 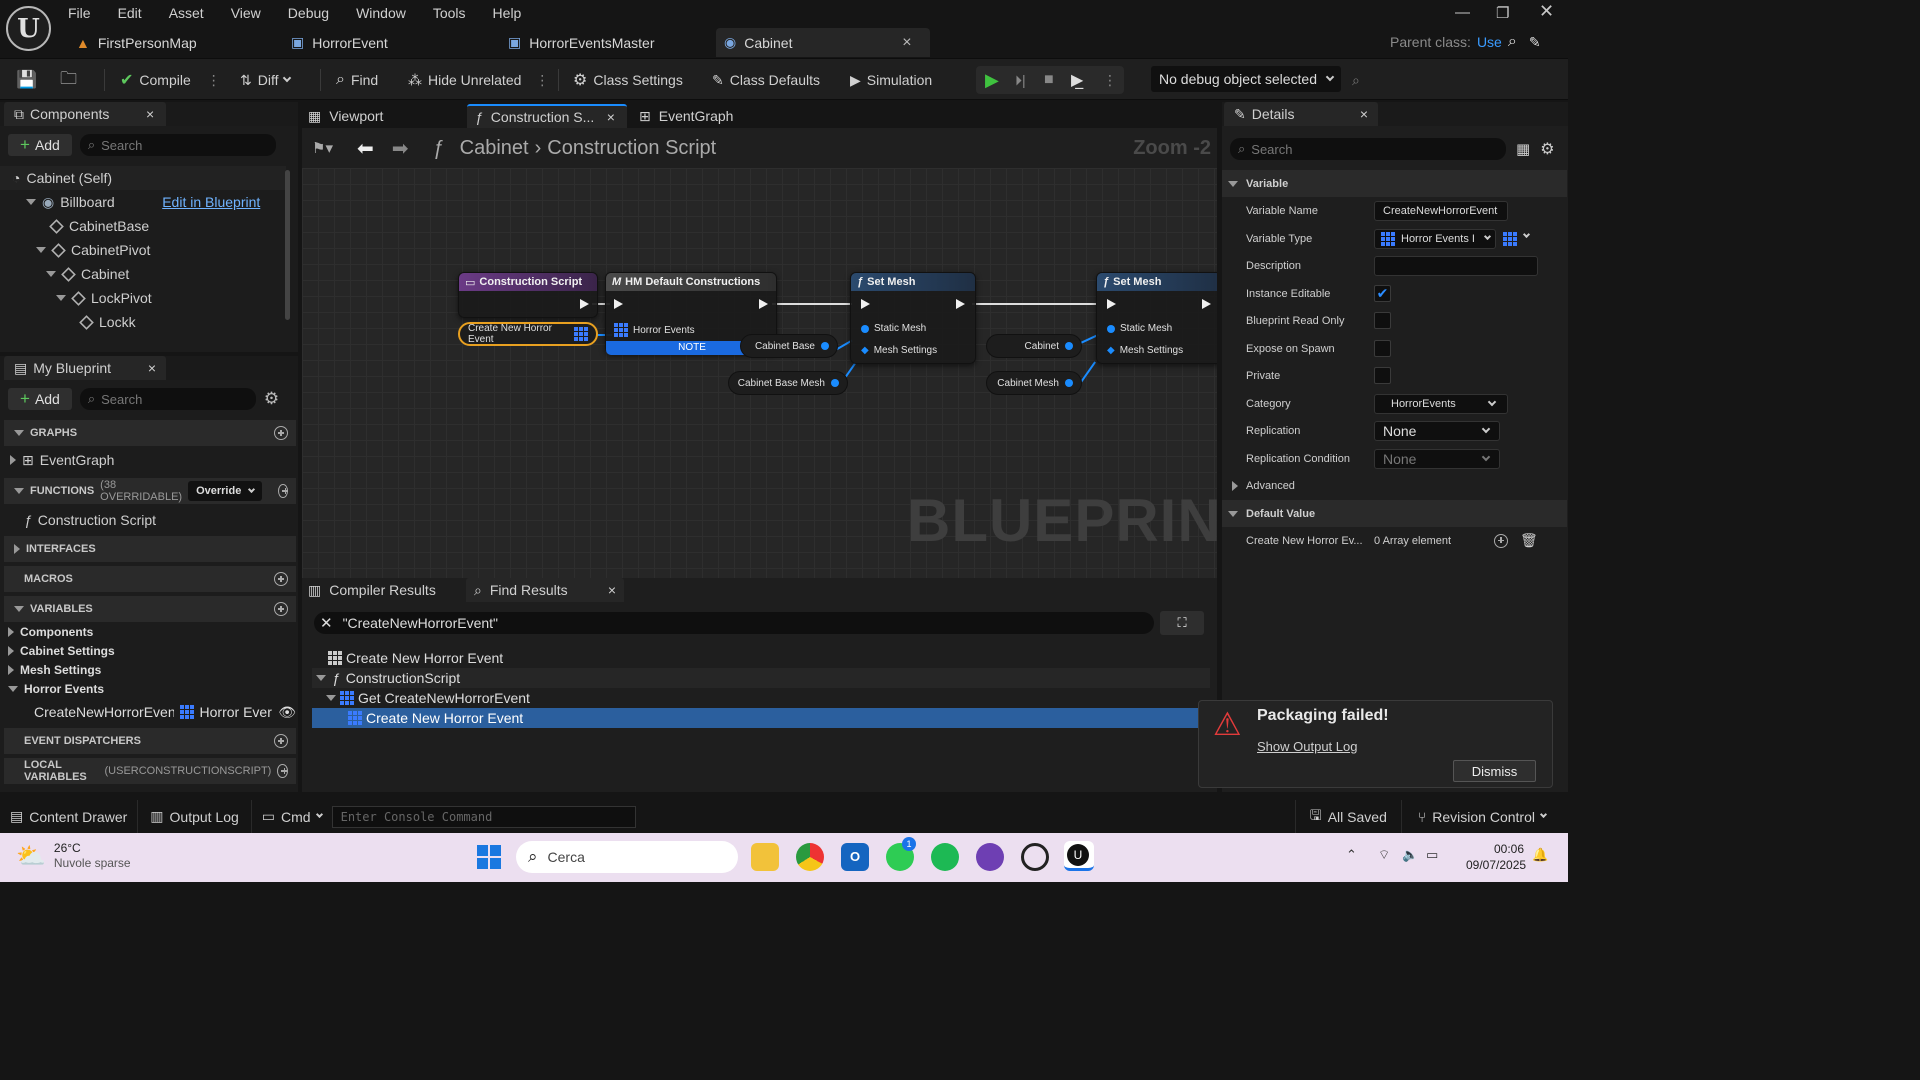 I want to click on add-member-button: + Add, so click(x=40, y=399).